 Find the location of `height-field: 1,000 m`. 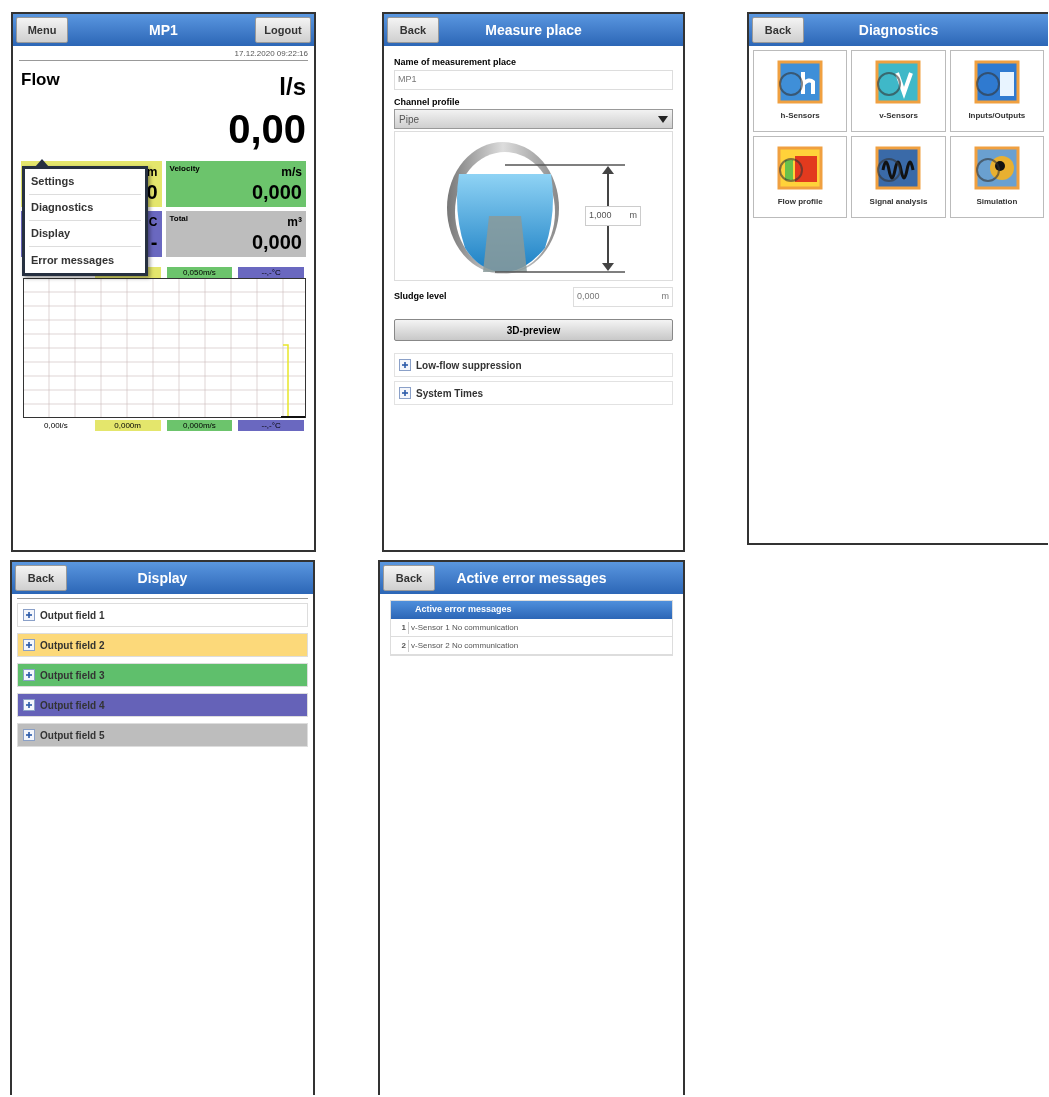

height-field: 1,000 m is located at coordinates (613, 216).